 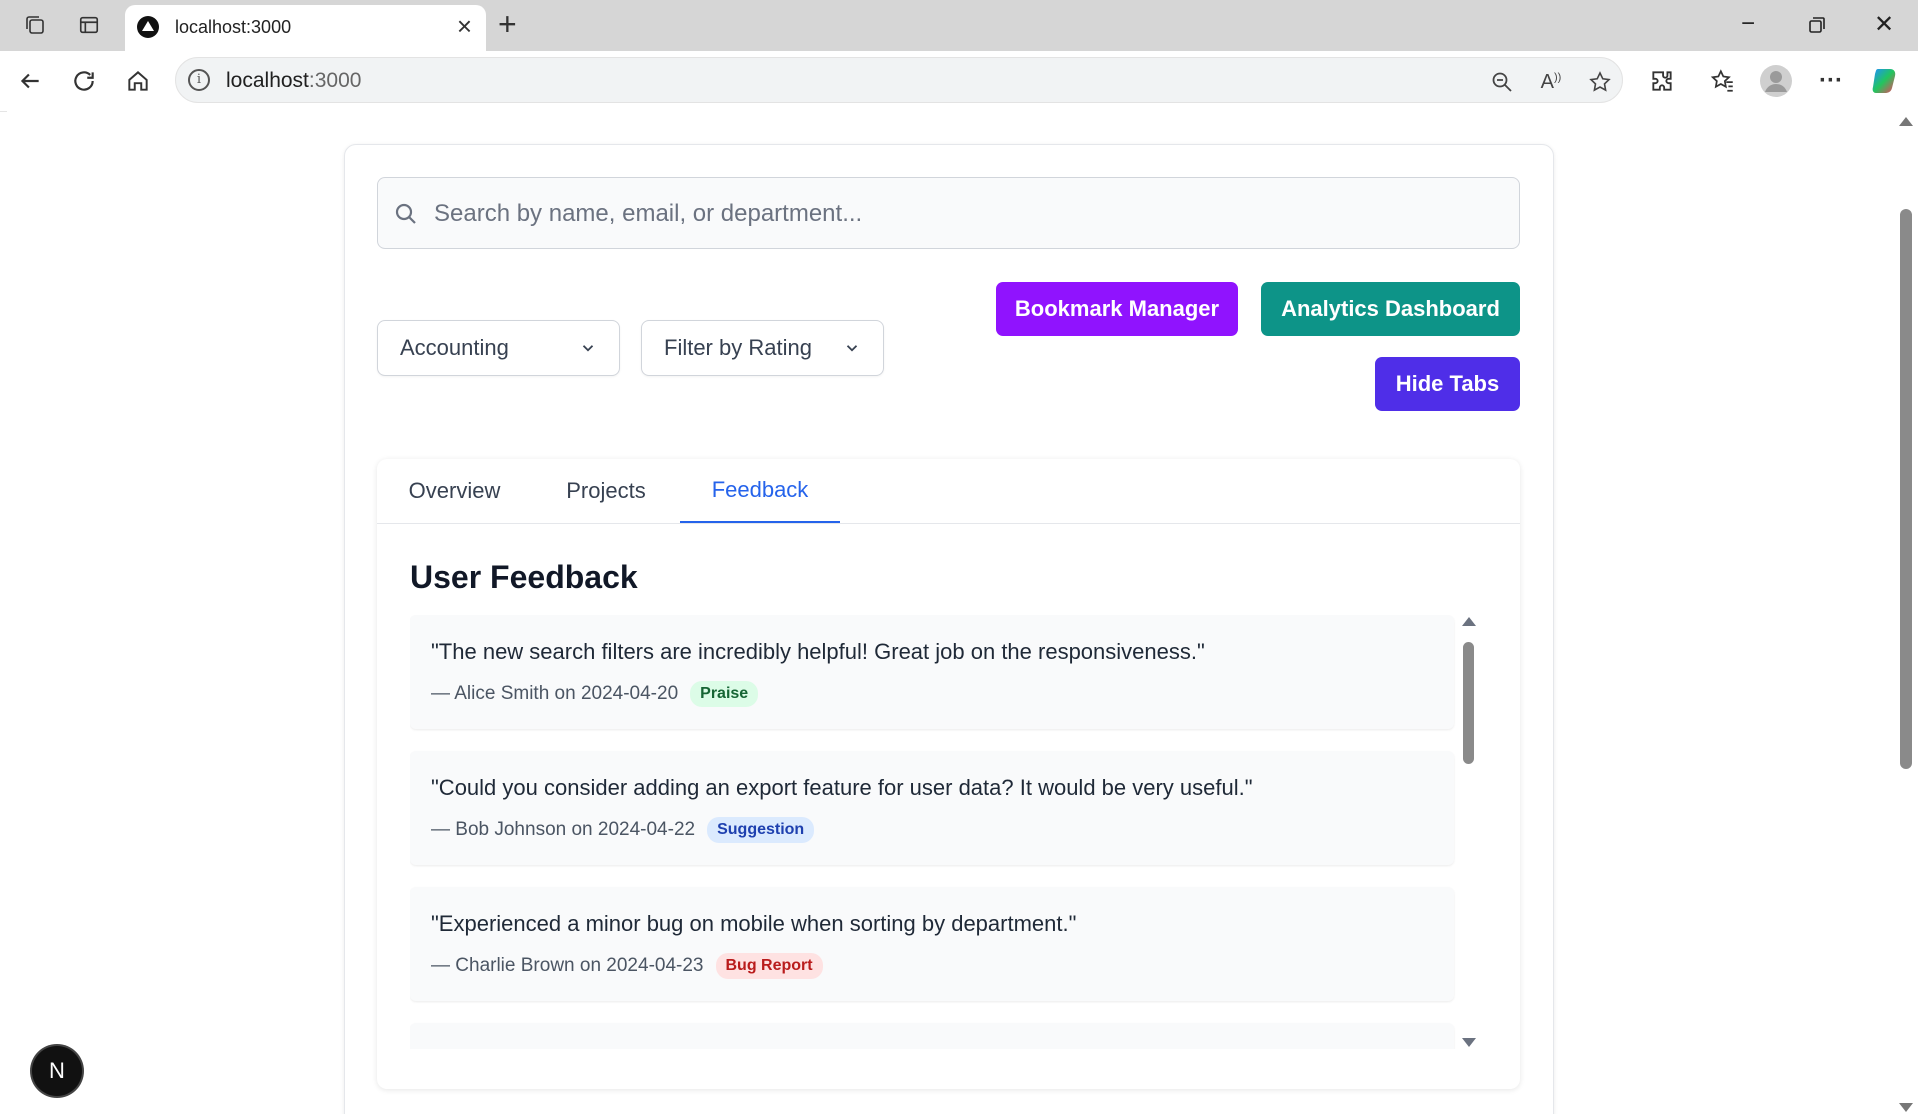 What do you see at coordinates (294, 80) in the screenshot?
I see `url-text: localhost:3000` at bounding box center [294, 80].